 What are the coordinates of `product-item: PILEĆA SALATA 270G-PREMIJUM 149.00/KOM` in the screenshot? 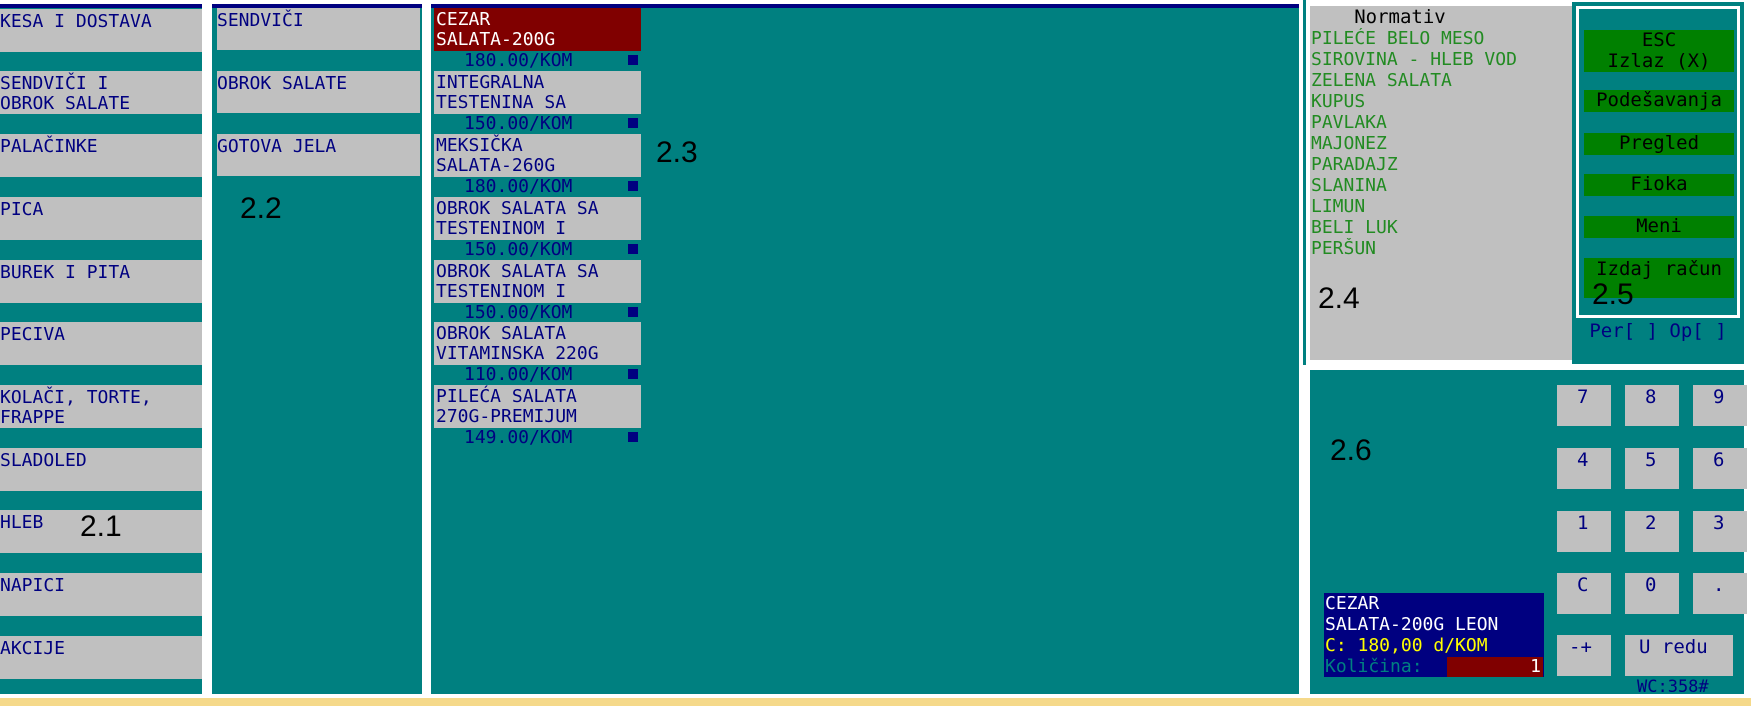 It's located at (537, 416).